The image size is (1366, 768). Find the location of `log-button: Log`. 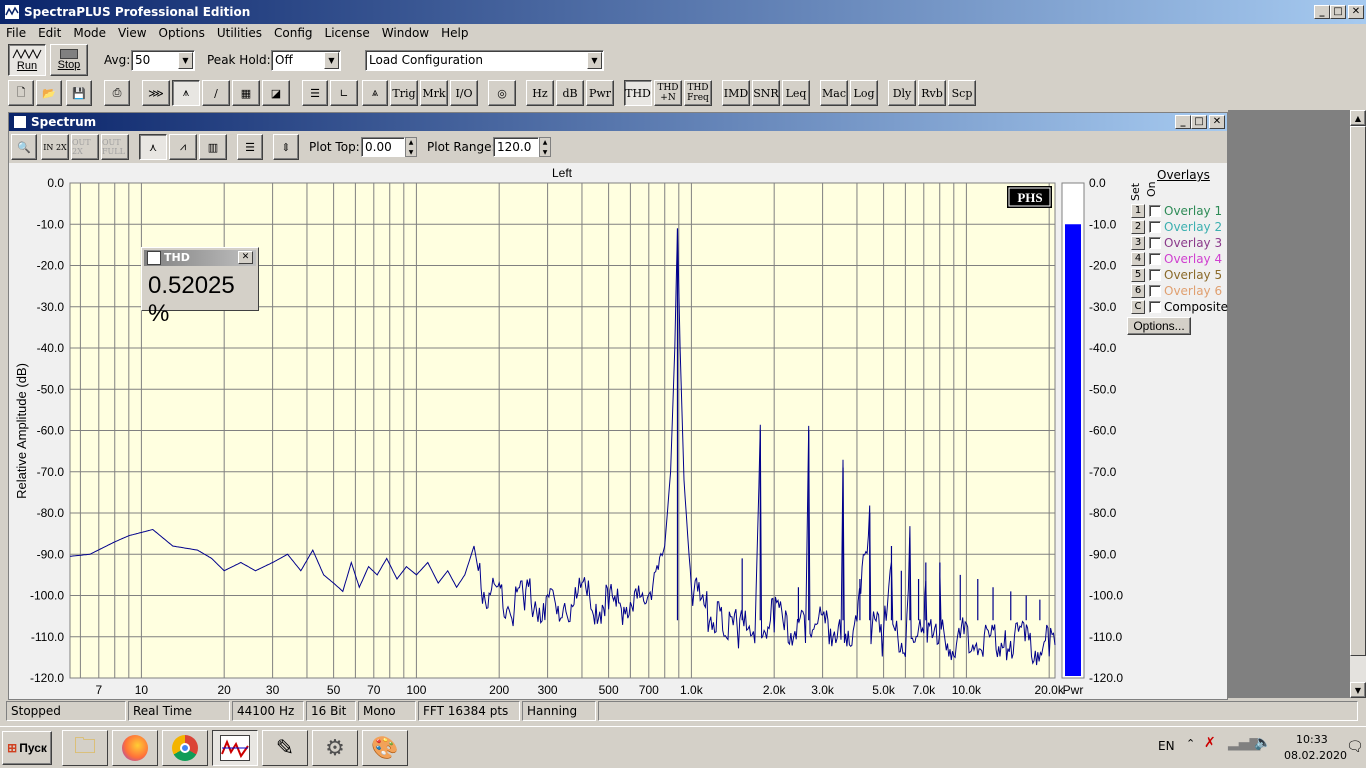

log-button: Log is located at coordinates (864, 93).